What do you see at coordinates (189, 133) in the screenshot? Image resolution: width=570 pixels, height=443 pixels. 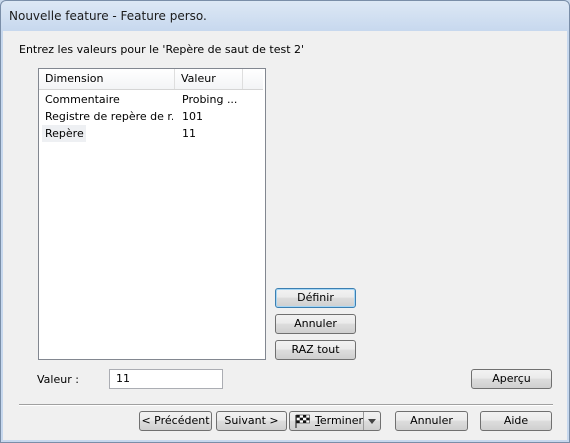 I see `value-cell: 11` at bounding box center [189, 133].